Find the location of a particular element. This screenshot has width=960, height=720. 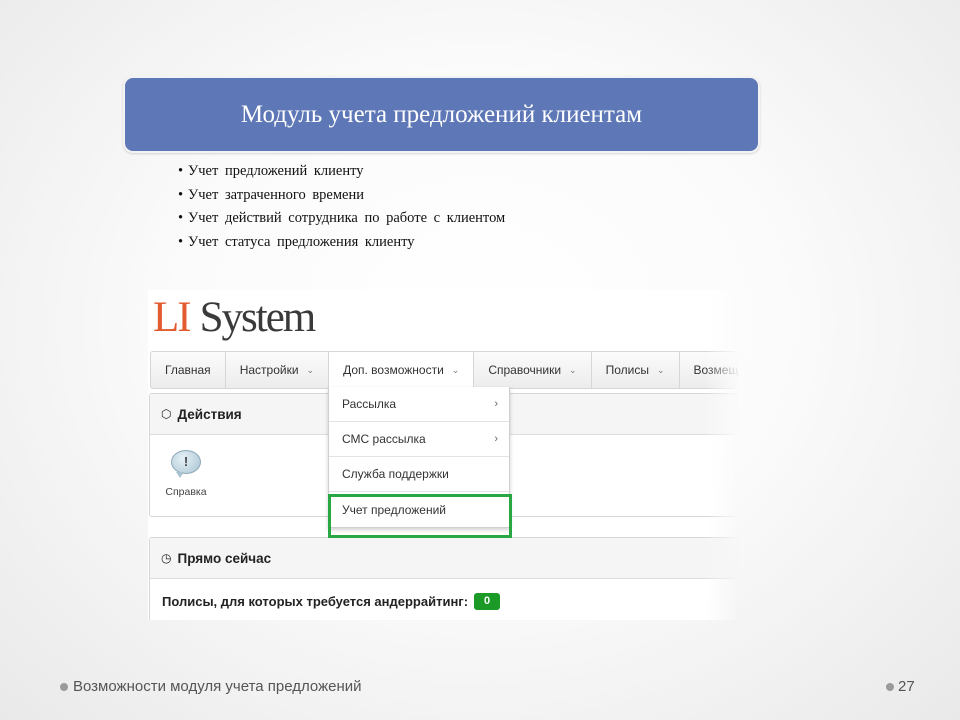

help-tile-label: Справка is located at coordinates (186, 492).